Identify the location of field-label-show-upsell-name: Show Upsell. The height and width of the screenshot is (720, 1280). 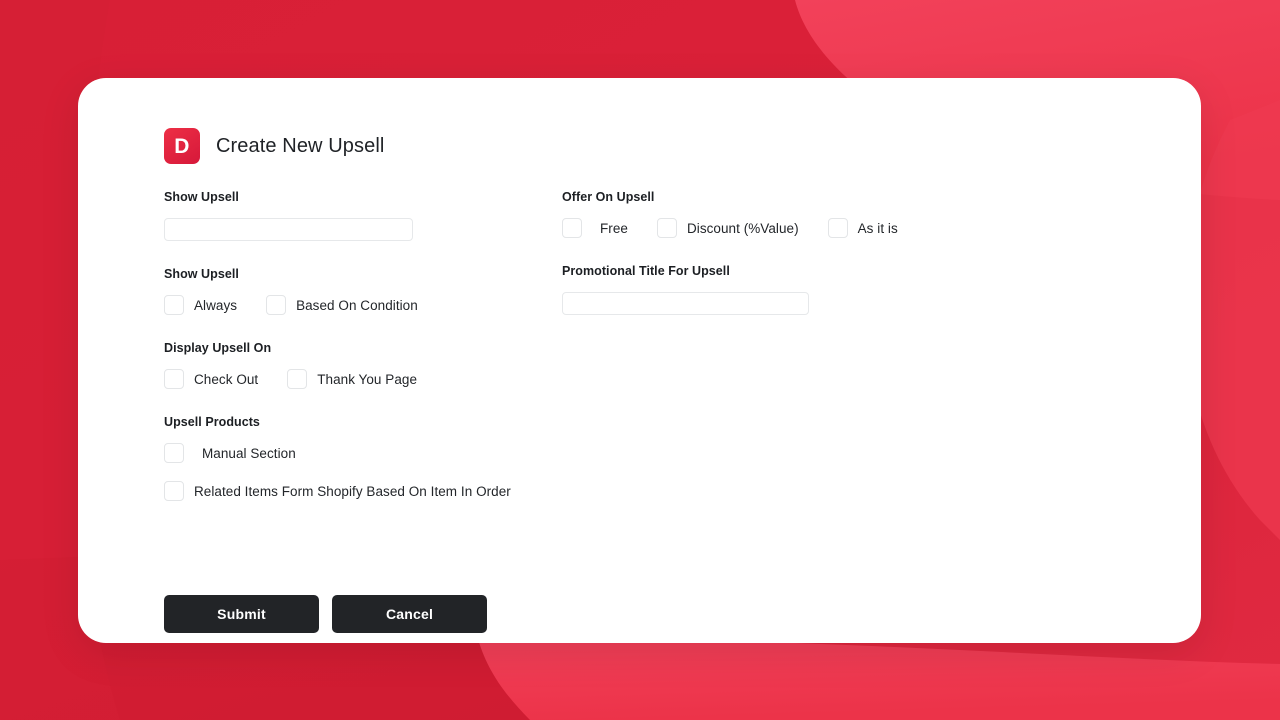
(201, 197).